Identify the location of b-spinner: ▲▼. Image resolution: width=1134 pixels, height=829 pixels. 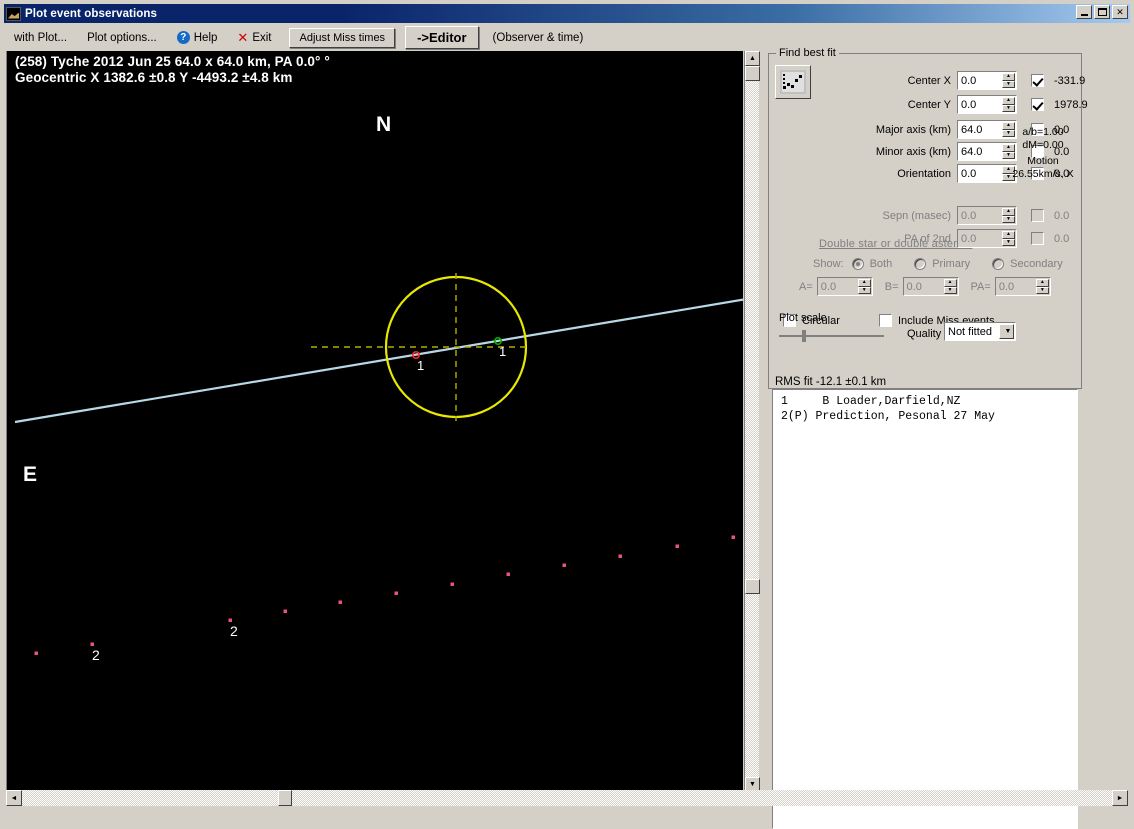
(930, 286).